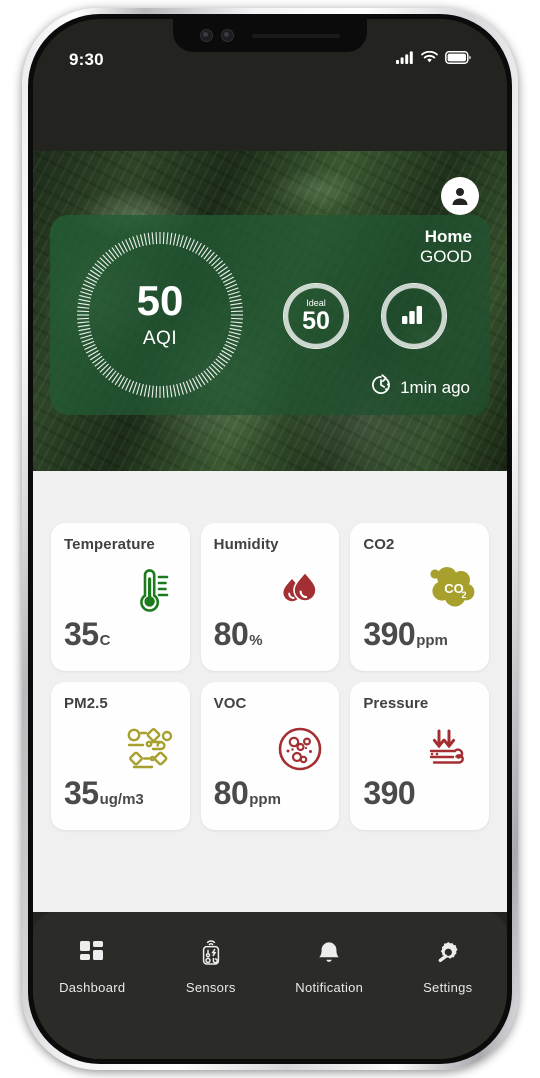 The image size is (540, 1078). Describe the element at coordinates (270, 60) in the screenshot. I see `status-bar: 9:30` at that location.